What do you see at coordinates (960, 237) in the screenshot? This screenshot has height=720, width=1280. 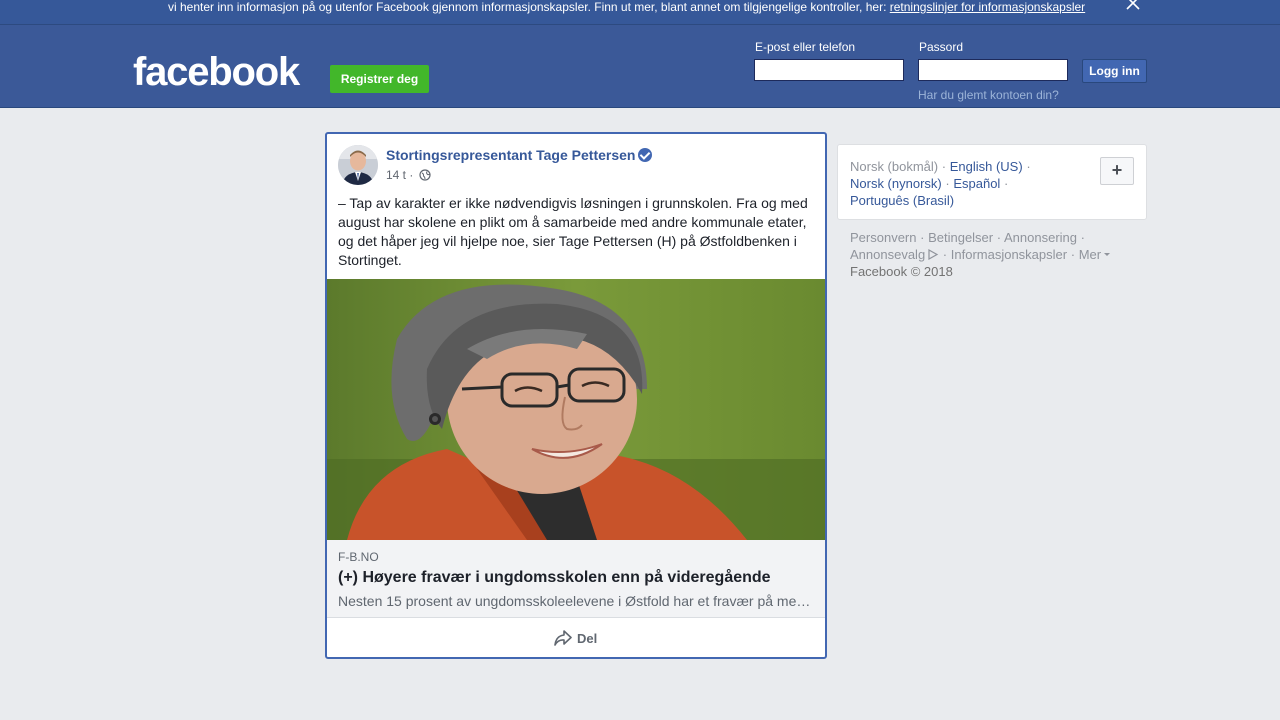 I see `footer-link-terms: Betingelser` at bounding box center [960, 237].